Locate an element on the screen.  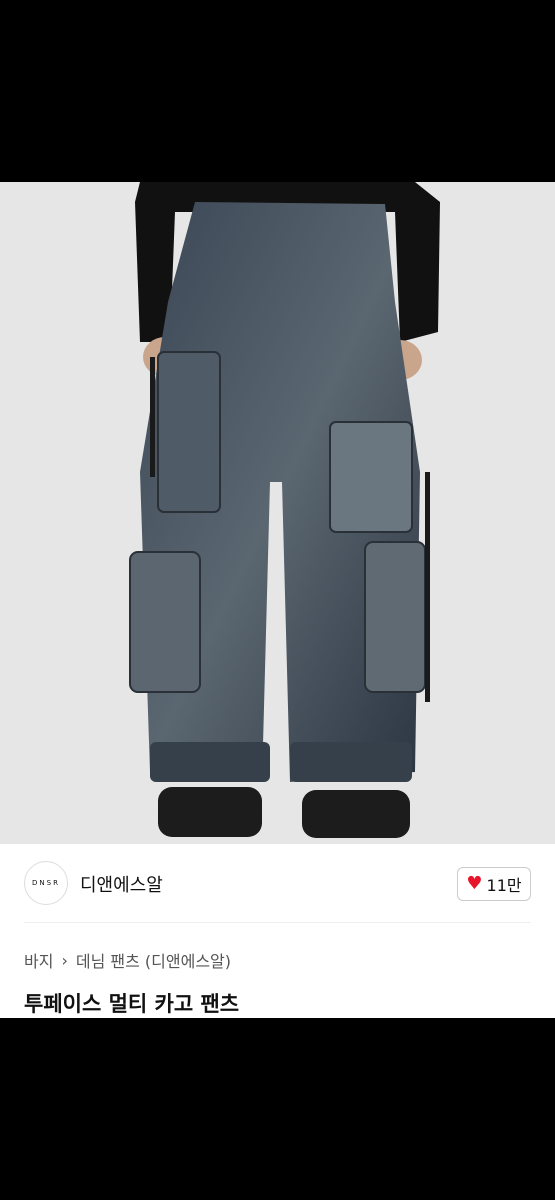
heart-icon: ♥ is located at coordinates (474, 883).